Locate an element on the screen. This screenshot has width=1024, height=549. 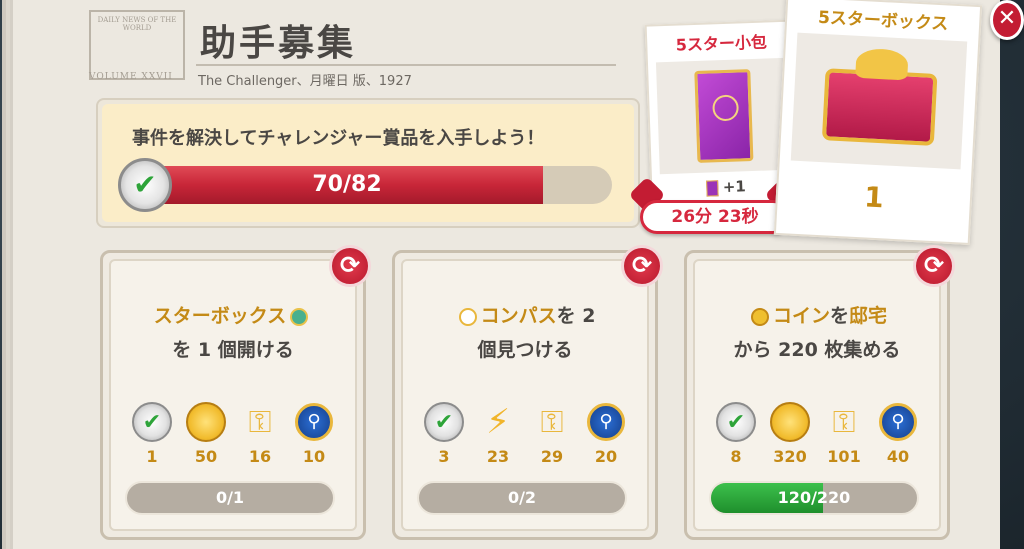
pack-book-icon is located at coordinates (724, 116).